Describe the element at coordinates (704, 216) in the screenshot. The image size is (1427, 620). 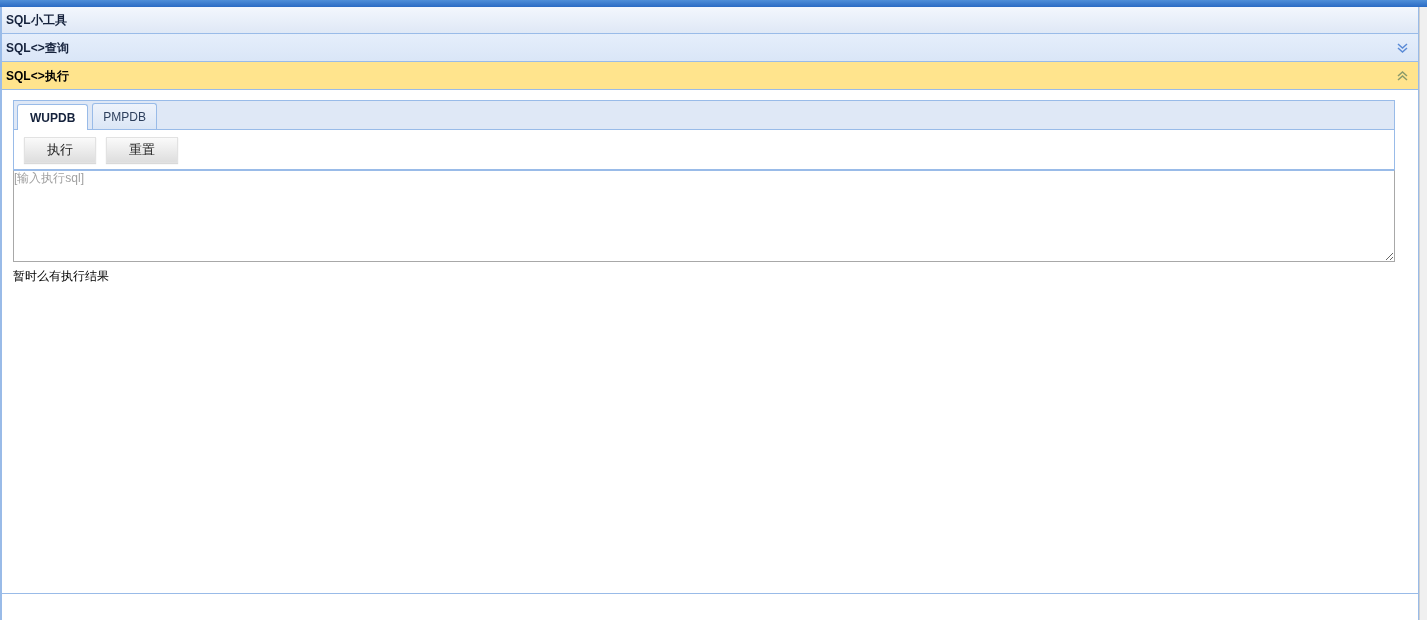
I see `sql-input: [输入执行sql]` at that location.